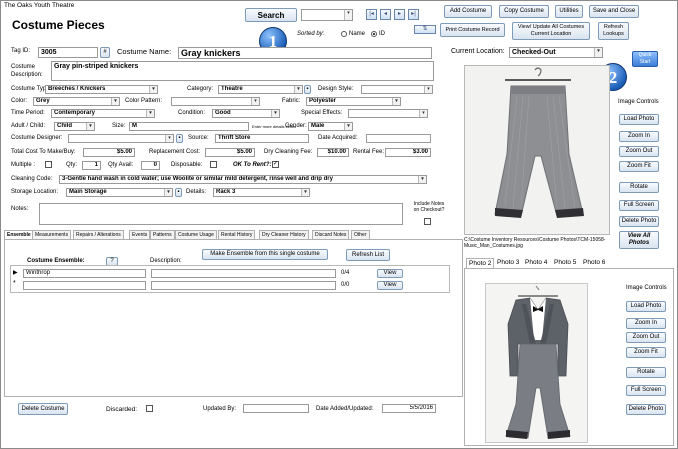 This screenshot has height=449, width=678. What do you see at coordinates (276, 408) in the screenshot?
I see `updated-by-field` at bounding box center [276, 408].